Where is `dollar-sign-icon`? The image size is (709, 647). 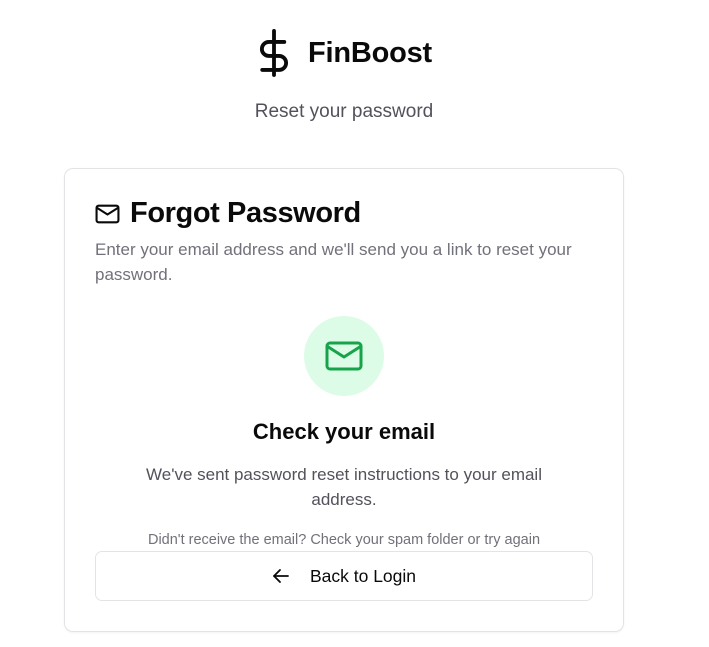 dollar-sign-icon is located at coordinates (273, 53).